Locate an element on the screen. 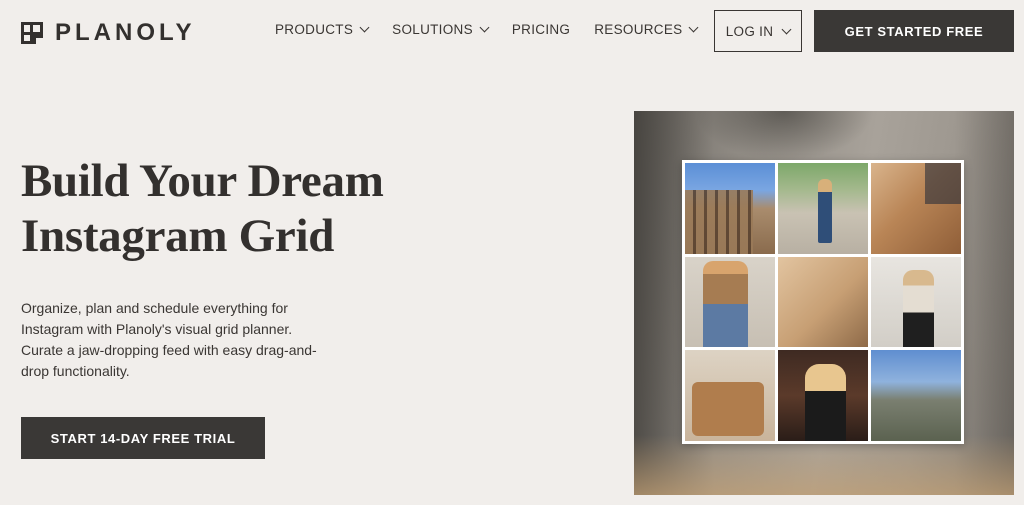 The image size is (1024, 505). brand-name: PLANOLY is located at coordinates (125, 32).